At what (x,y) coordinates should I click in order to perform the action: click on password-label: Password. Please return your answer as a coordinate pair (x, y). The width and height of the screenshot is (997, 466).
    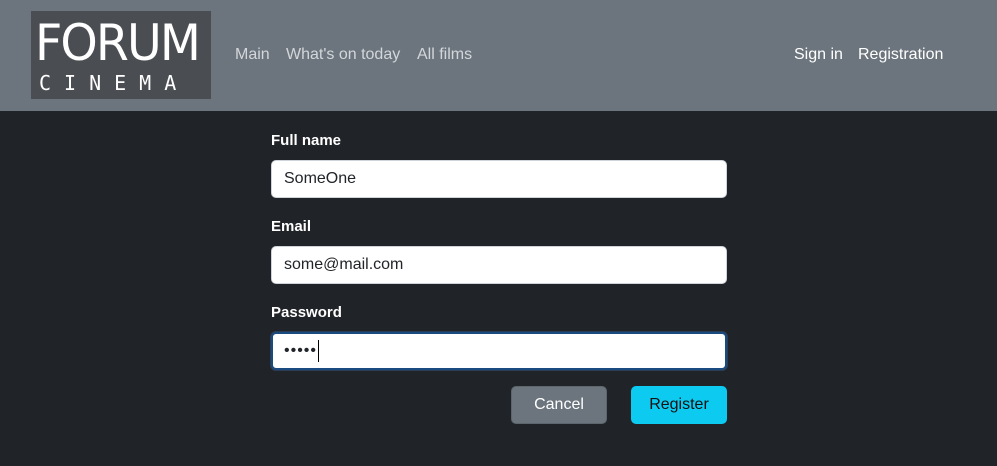
    Looking at the image, I should click on (306, 312).